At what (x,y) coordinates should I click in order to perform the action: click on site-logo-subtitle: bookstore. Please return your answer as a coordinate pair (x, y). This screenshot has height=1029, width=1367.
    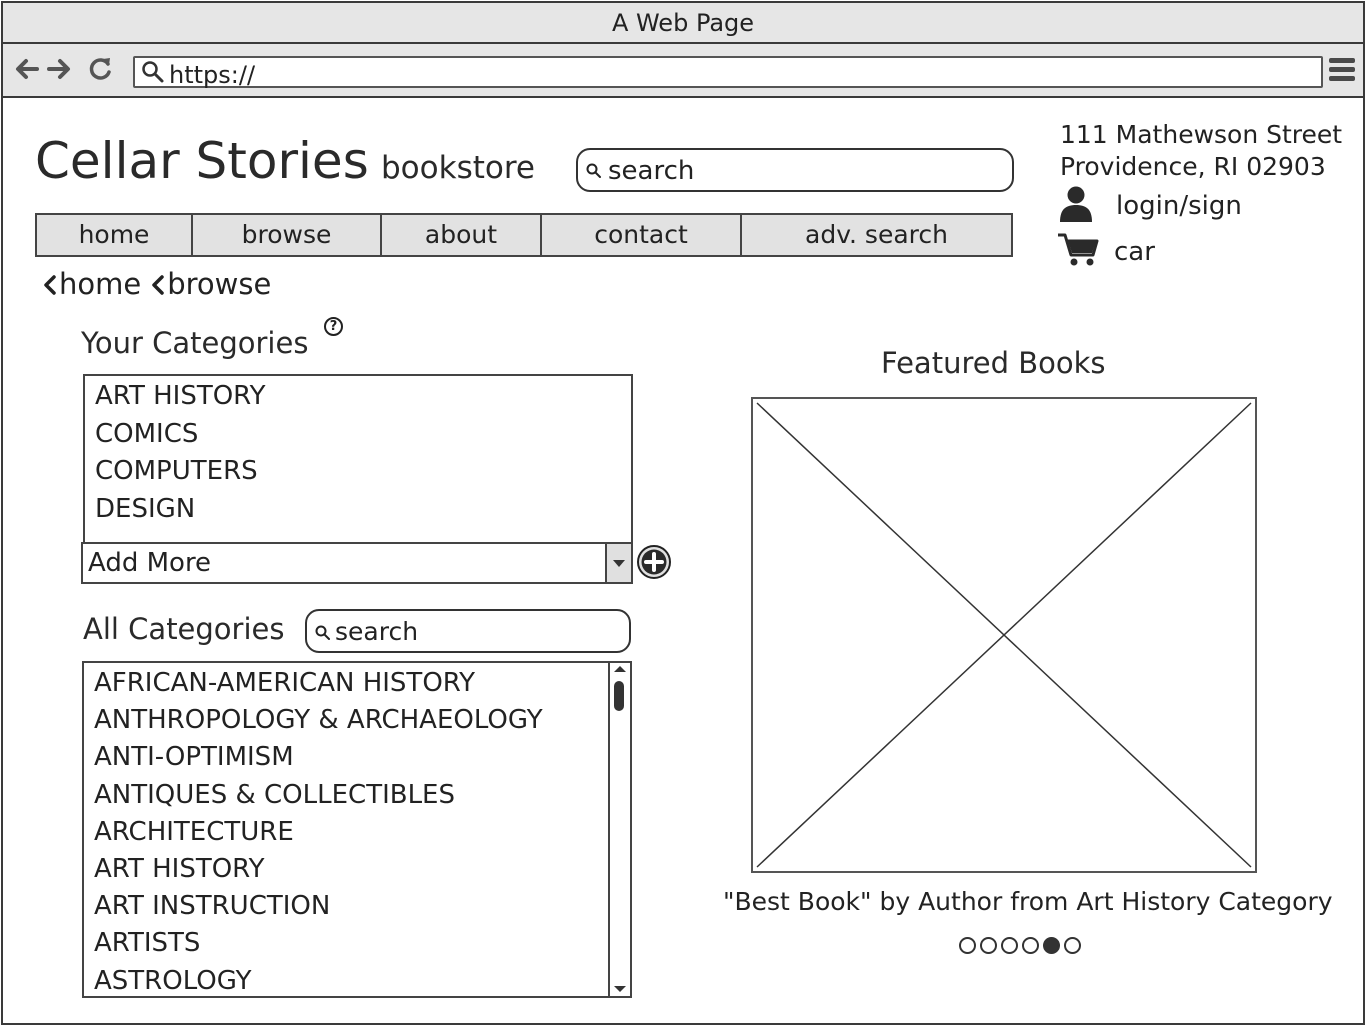
    Looking at the image, I should click on (458, 168).